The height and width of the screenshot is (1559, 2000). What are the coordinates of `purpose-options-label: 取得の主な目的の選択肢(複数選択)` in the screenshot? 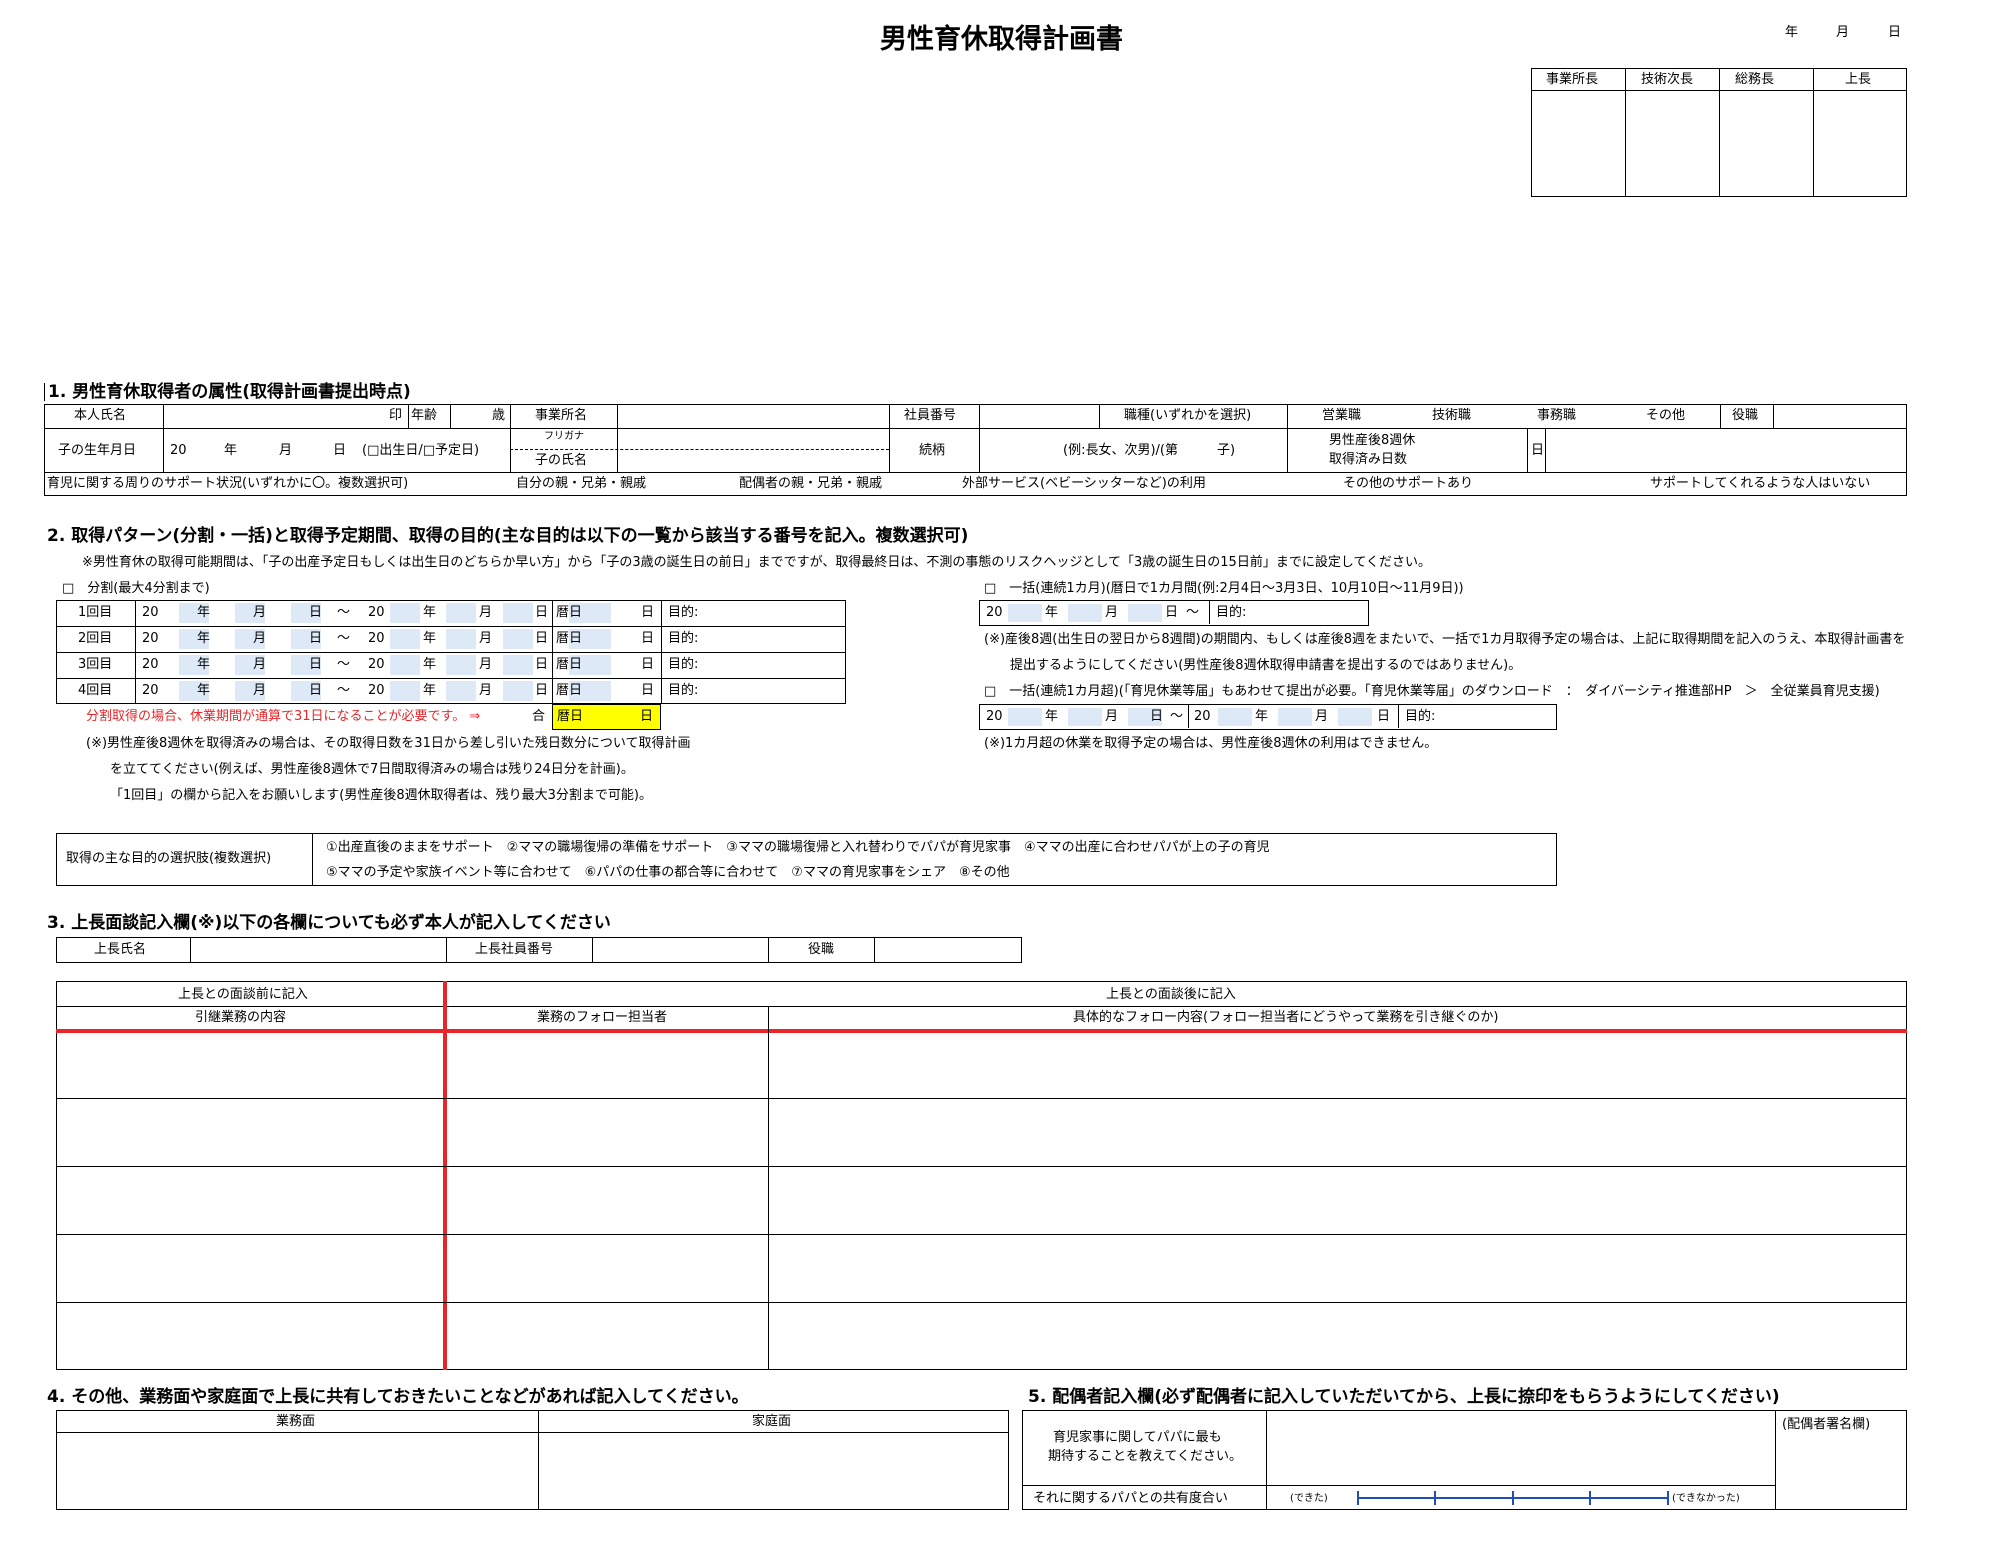 It's located at (169, 858).